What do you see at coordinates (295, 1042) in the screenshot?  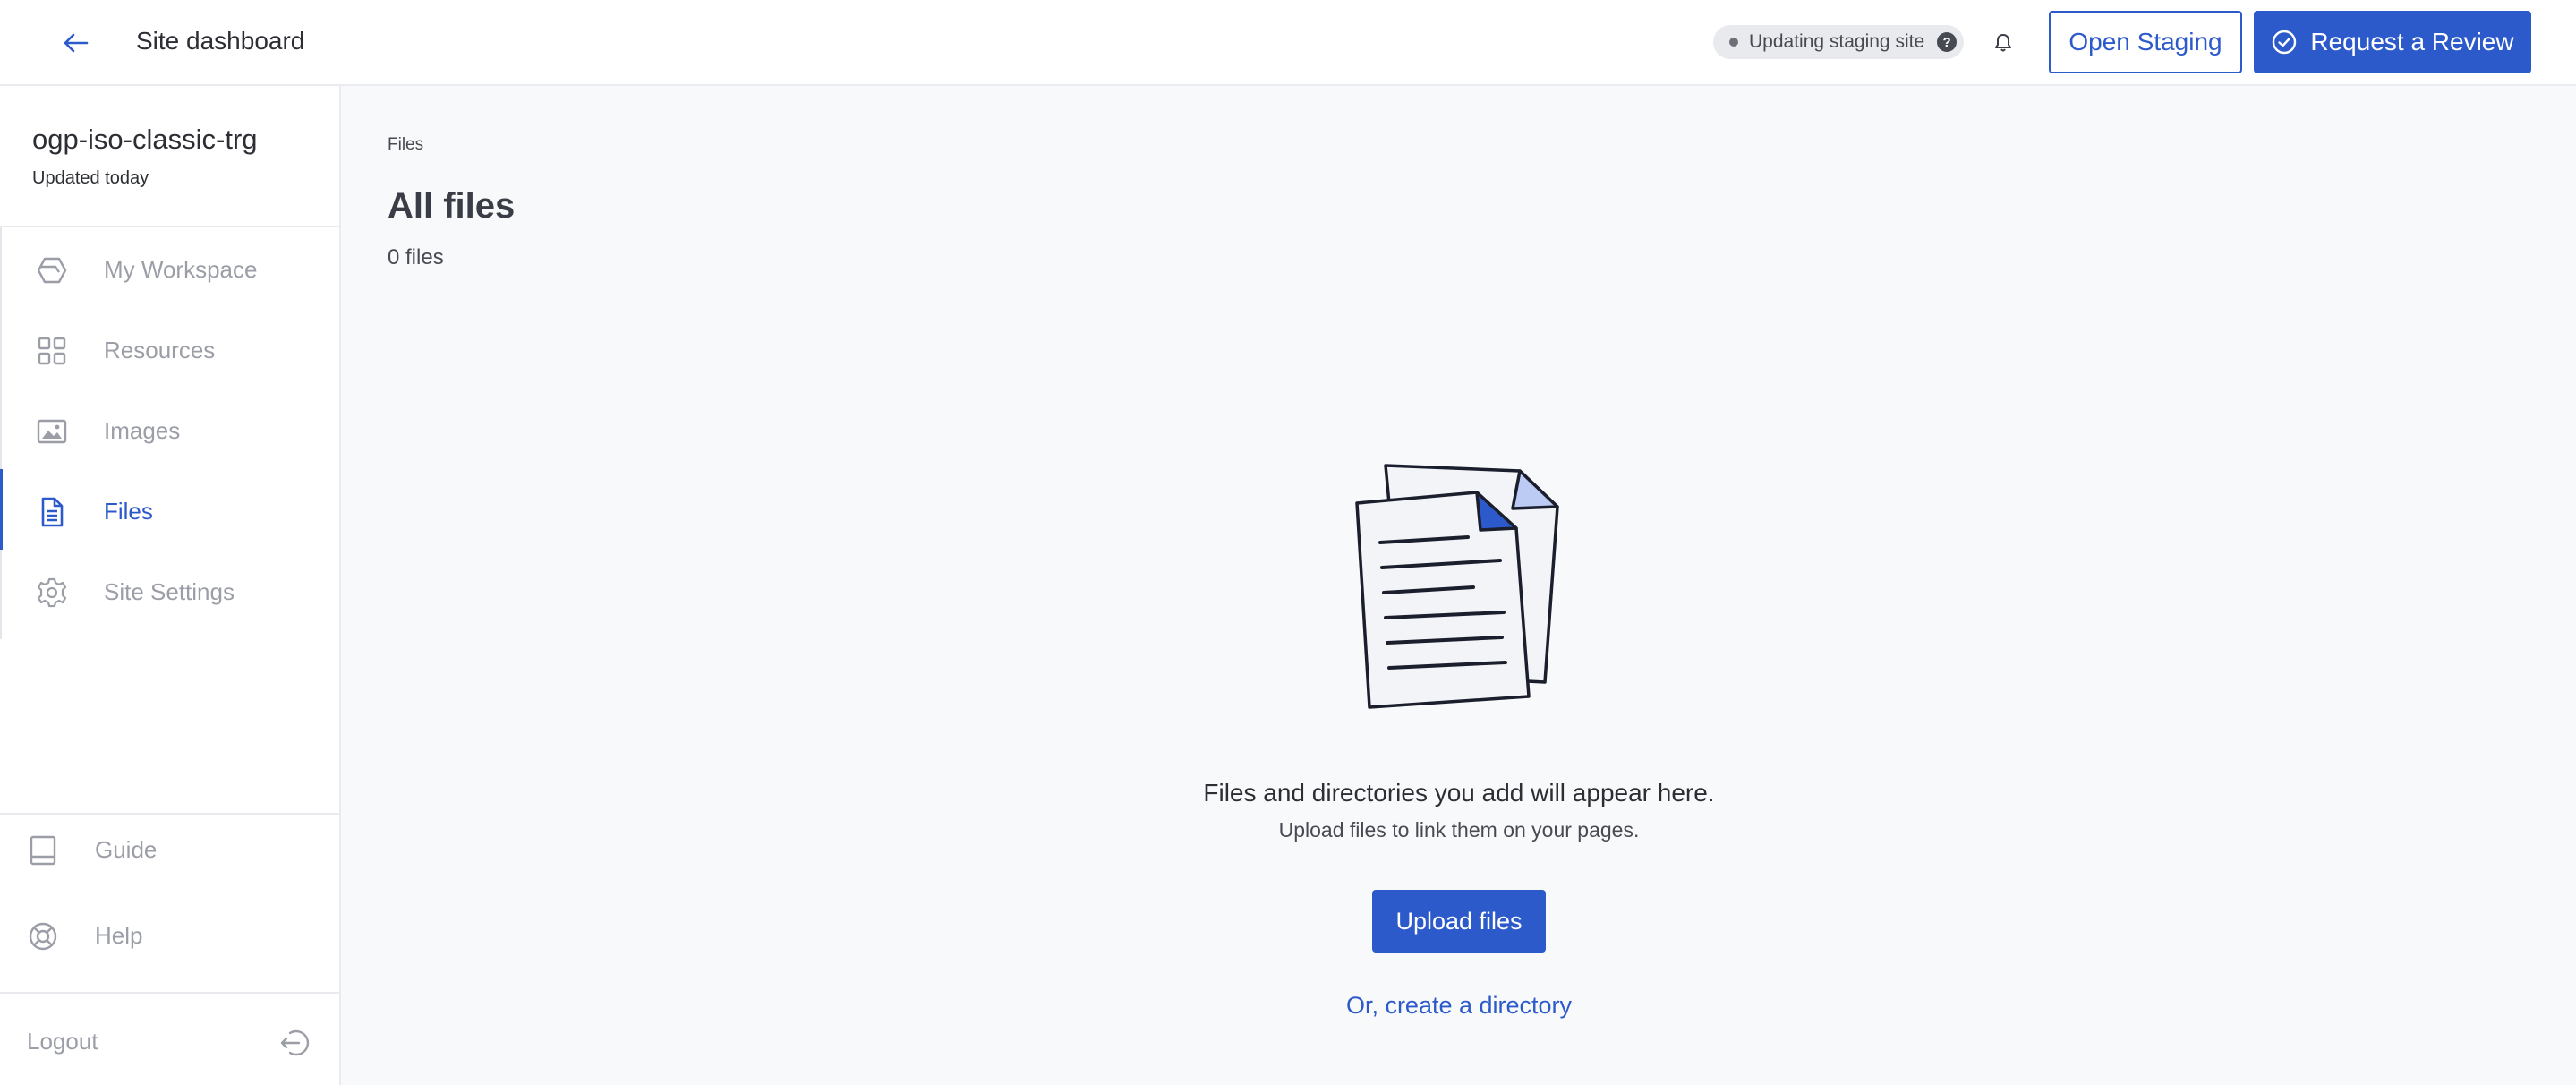 I see `logout-icon` at bounding box center [295, 1042].